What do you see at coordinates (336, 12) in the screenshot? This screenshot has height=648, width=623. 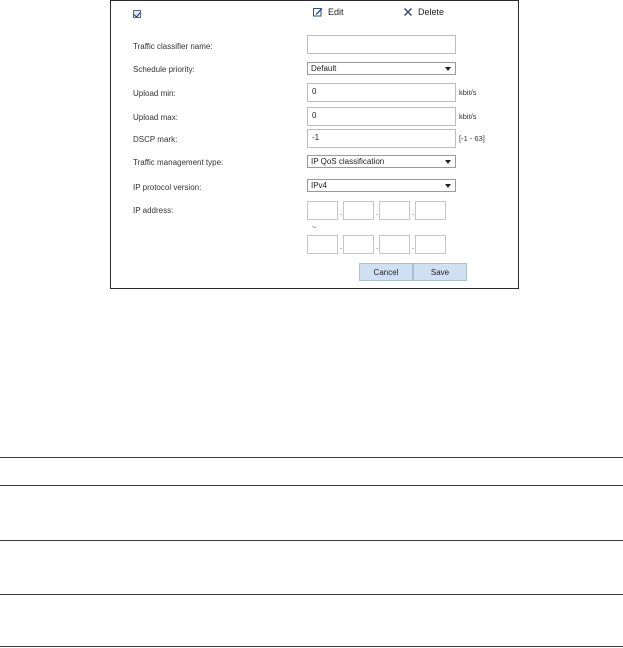 I see `edit-label: Edit` at bounding box center [336, 12].